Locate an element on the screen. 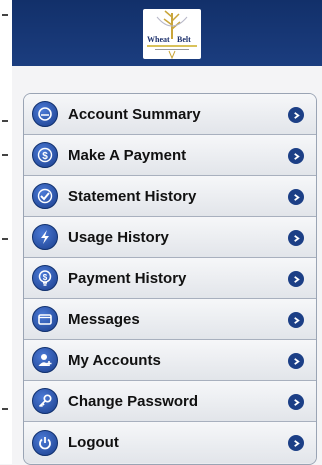 This screenshot has width=322, height=465. menu-item-label: Account Summary is located at coordinates (134, 114).